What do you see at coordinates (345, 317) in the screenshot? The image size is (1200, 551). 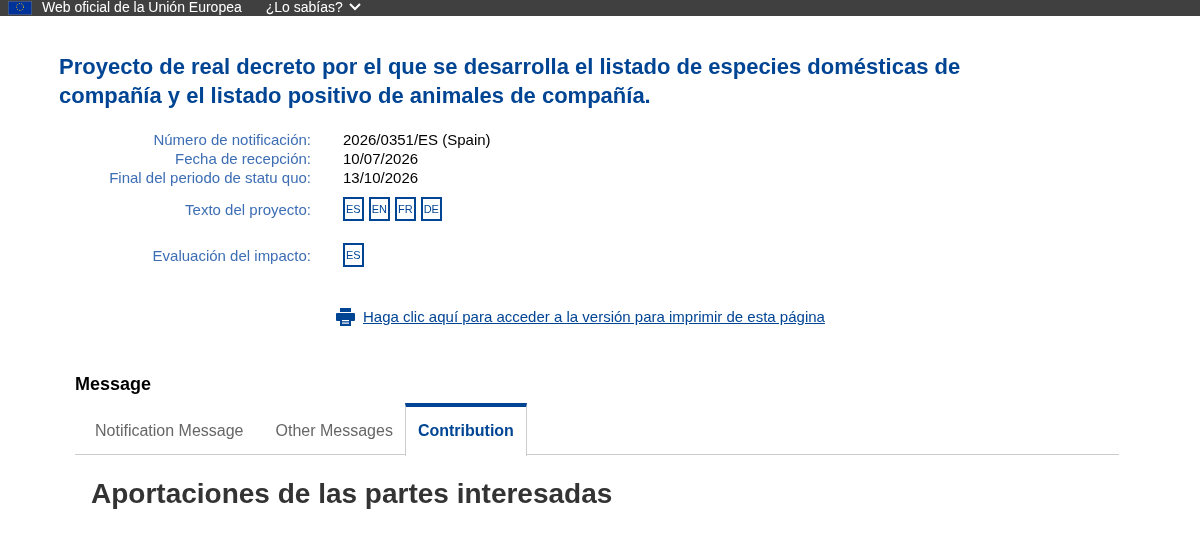 I see `printer-icon` at bounding box center [345, 317].